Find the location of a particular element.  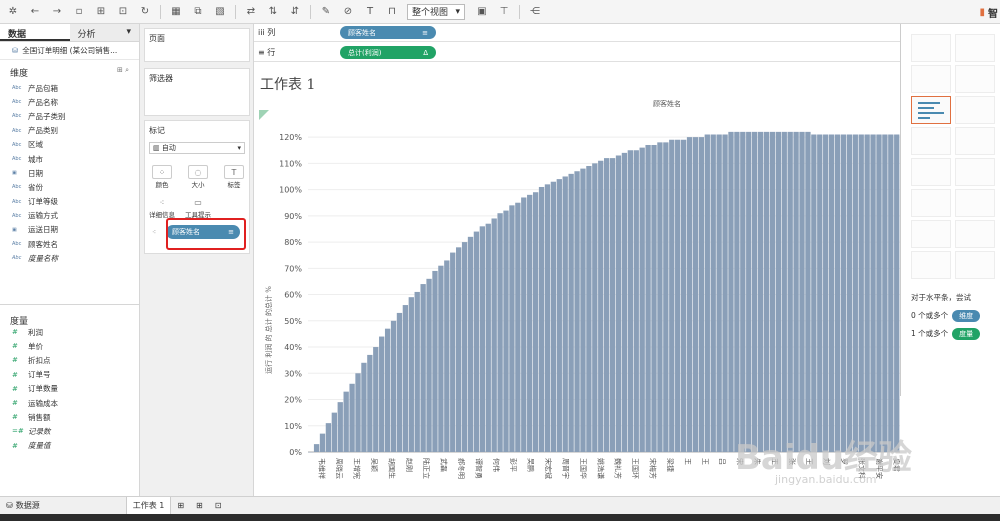

dimension-field: Abc 订单等级 is located at coordinates (69, 202).